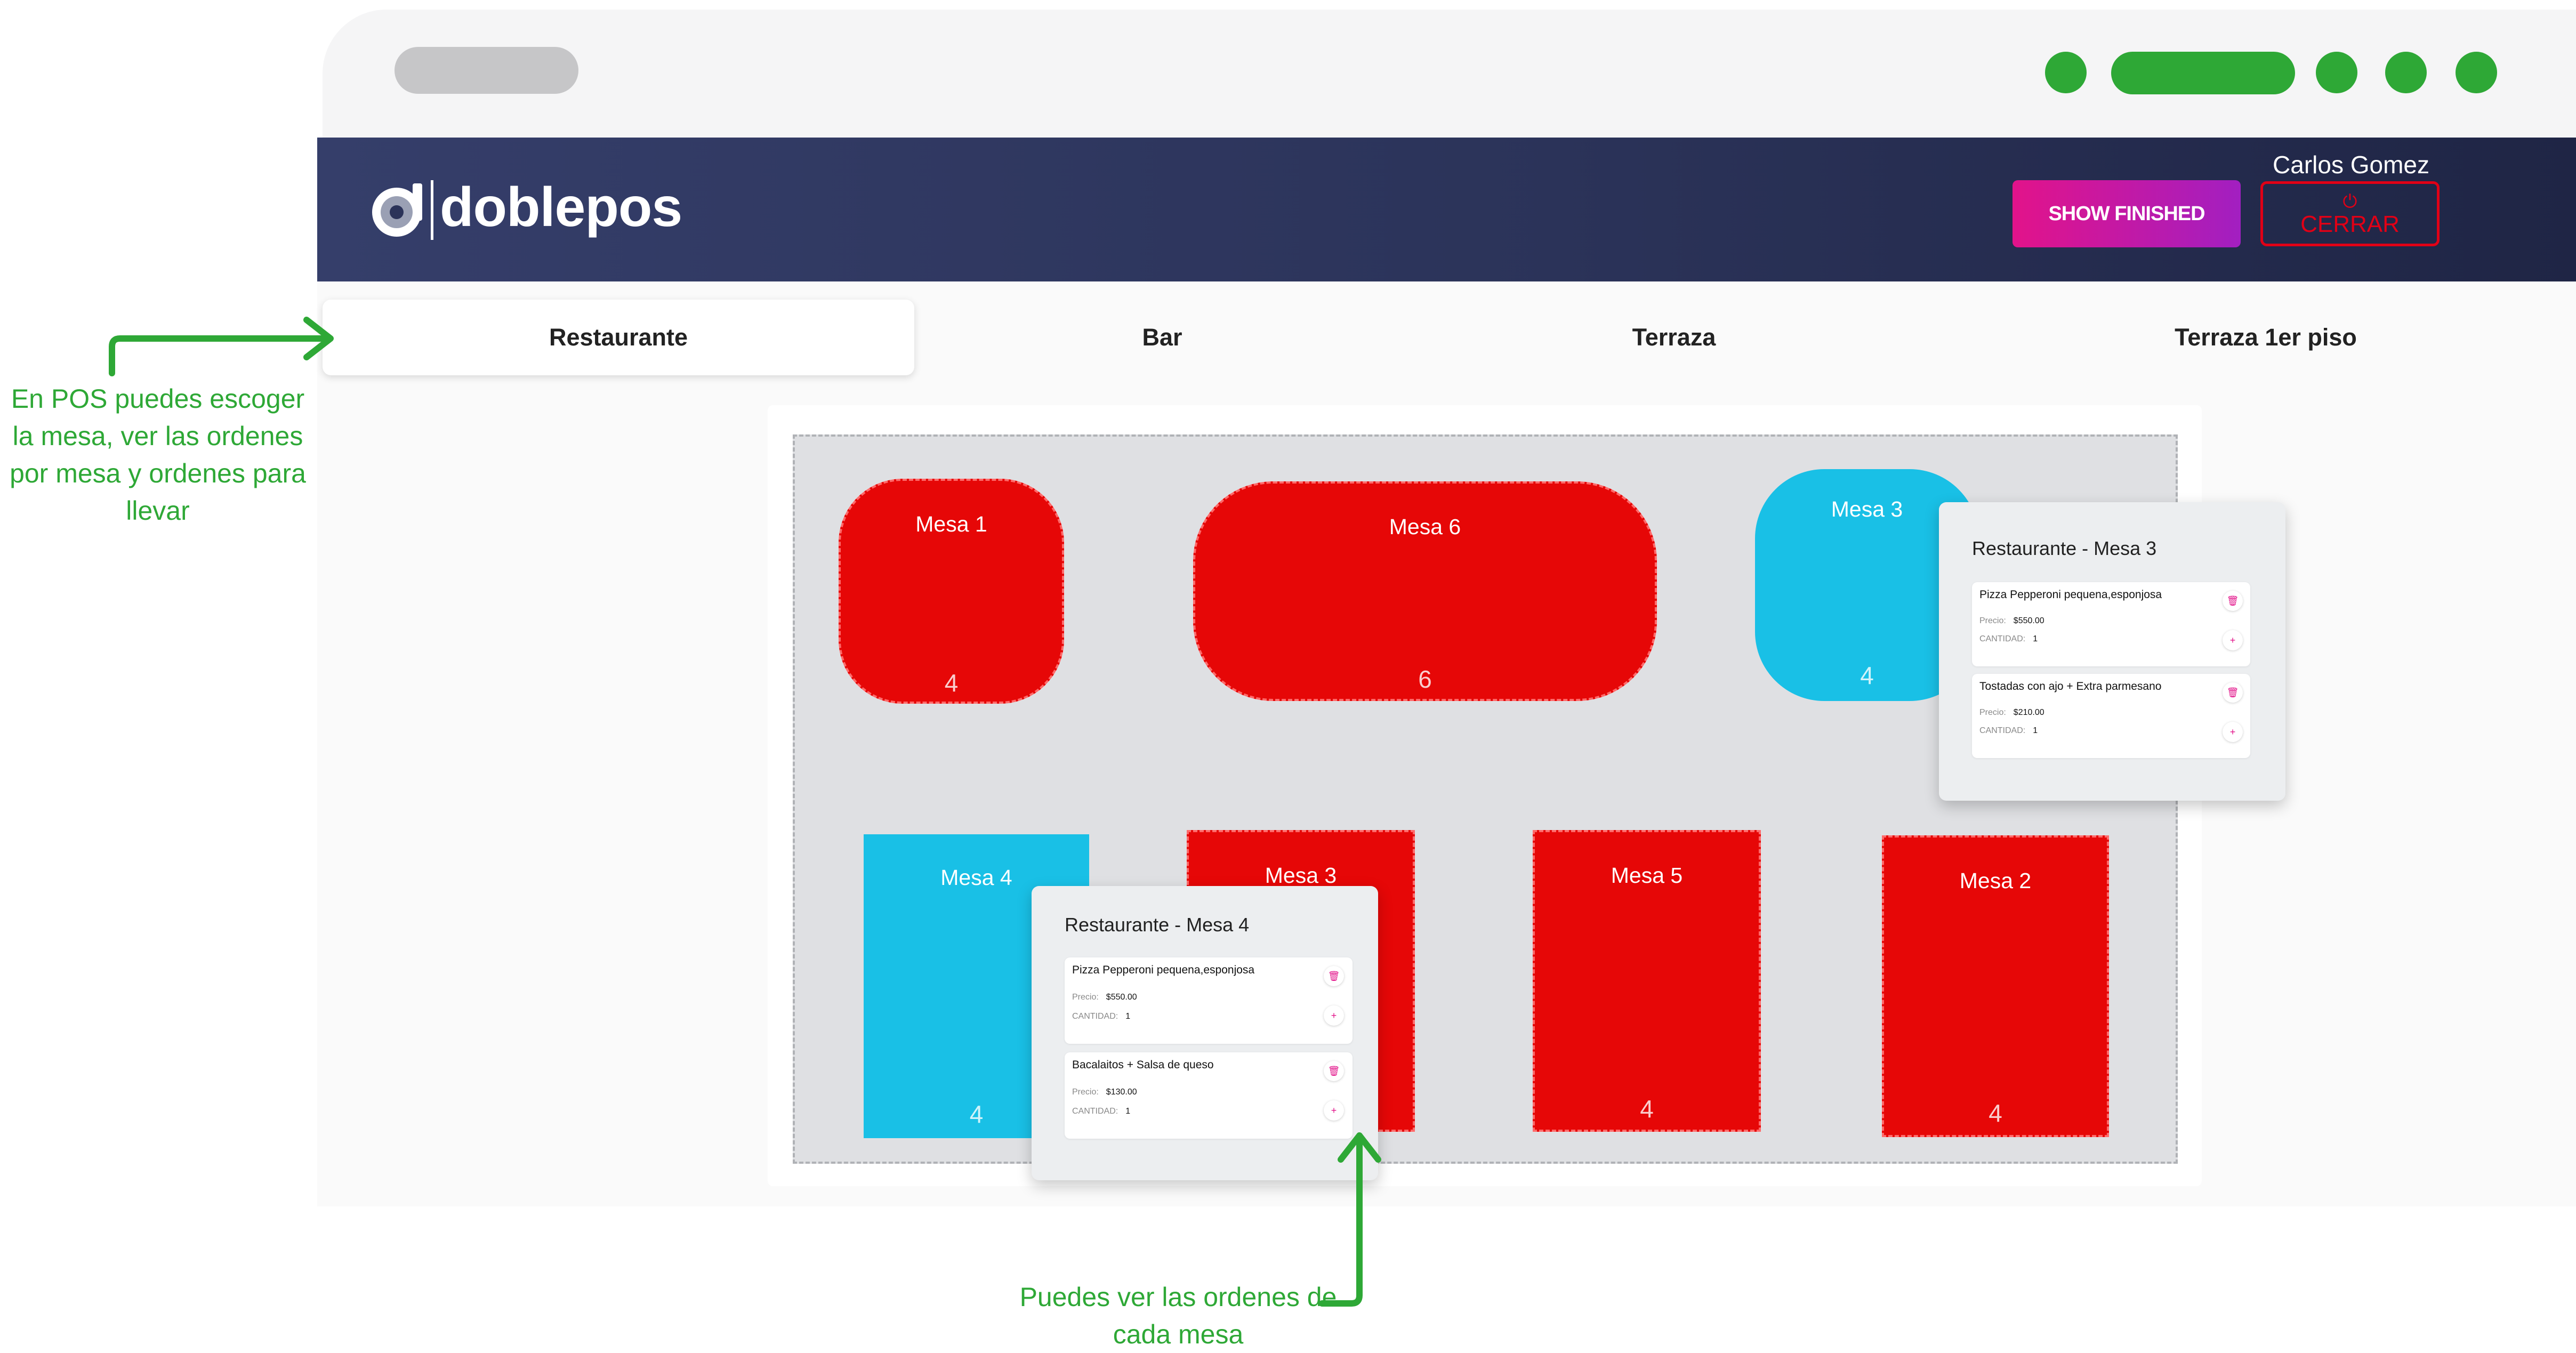  Describe the element at coordinates (2350, 224) in the screenshot. I see `logout-label: CERRAR` at that location.